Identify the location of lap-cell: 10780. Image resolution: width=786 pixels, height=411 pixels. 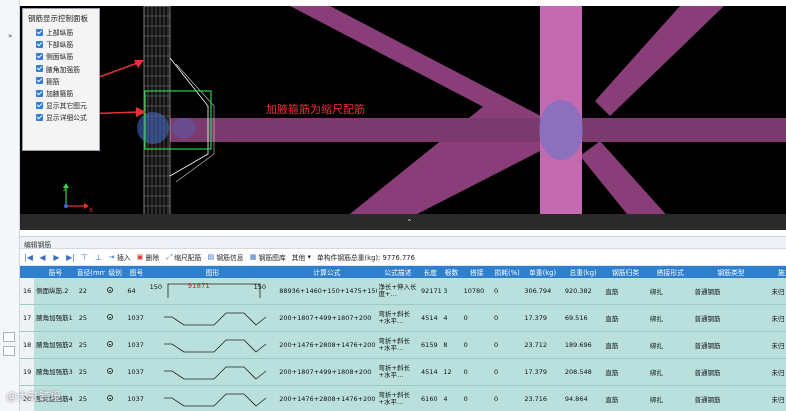
(476, 291).